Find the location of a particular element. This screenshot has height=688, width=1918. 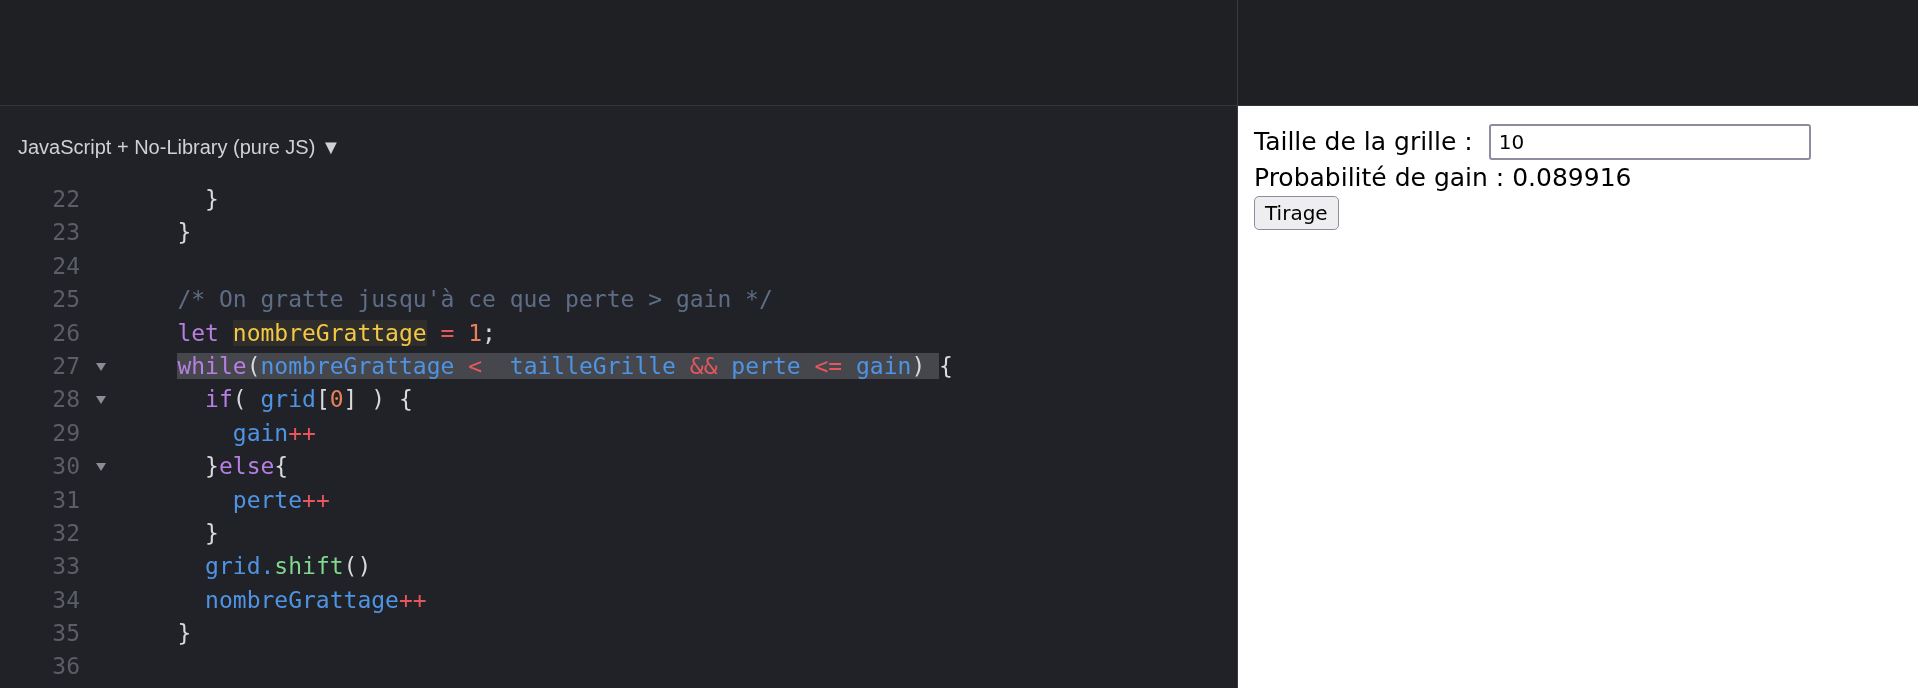

code-line: gain++ is located at coordinates (273, 433).